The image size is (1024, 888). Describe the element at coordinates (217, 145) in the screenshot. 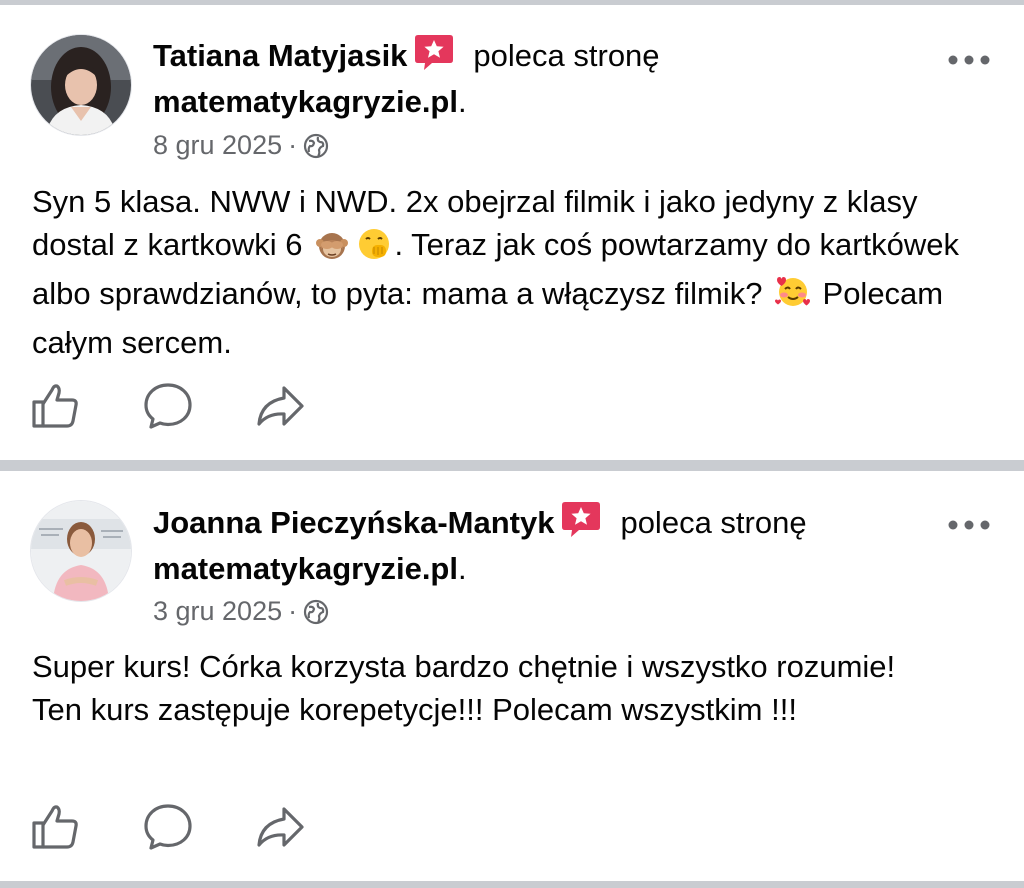

I see `post-date: 8 gru 2025` at that location.